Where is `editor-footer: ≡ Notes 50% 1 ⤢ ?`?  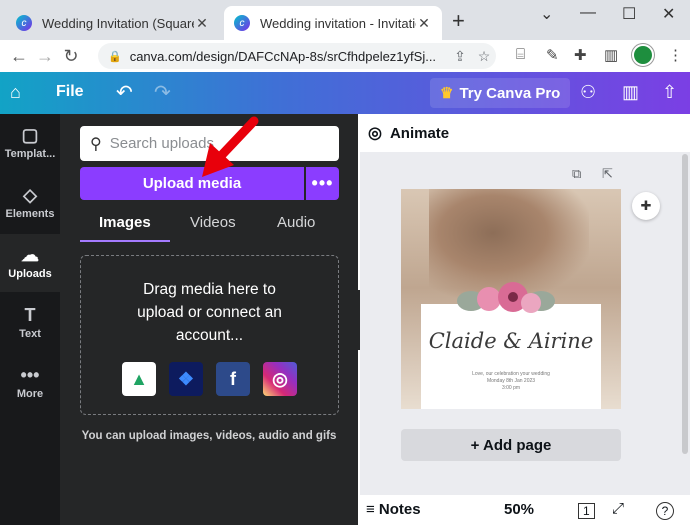 editor-footer: ≡ Notes 50% 1 ⤢ ? is located at coordinates (525, 510).